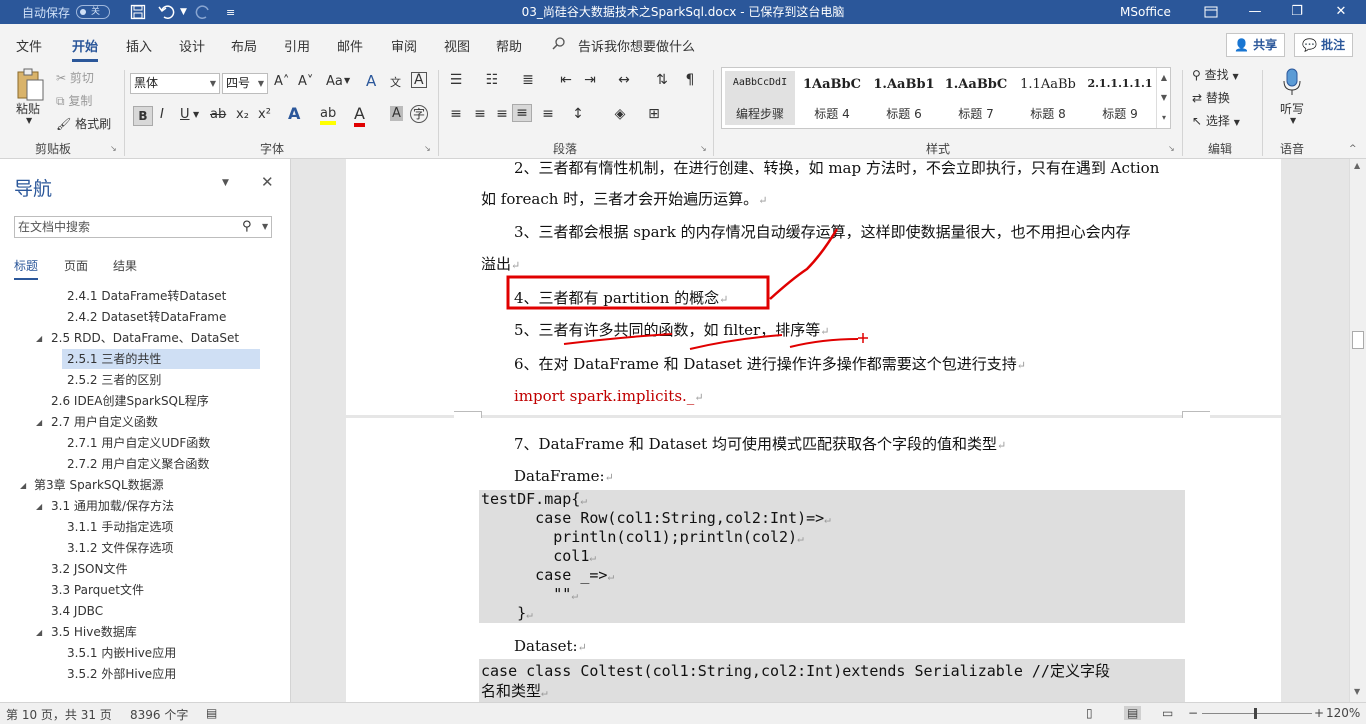 This screenshot has width=1366, height=724. What do you see at coordinates (1341, 12) in the screenshot?
I see `close-button: ✕` at bounding box center [1341, 12].